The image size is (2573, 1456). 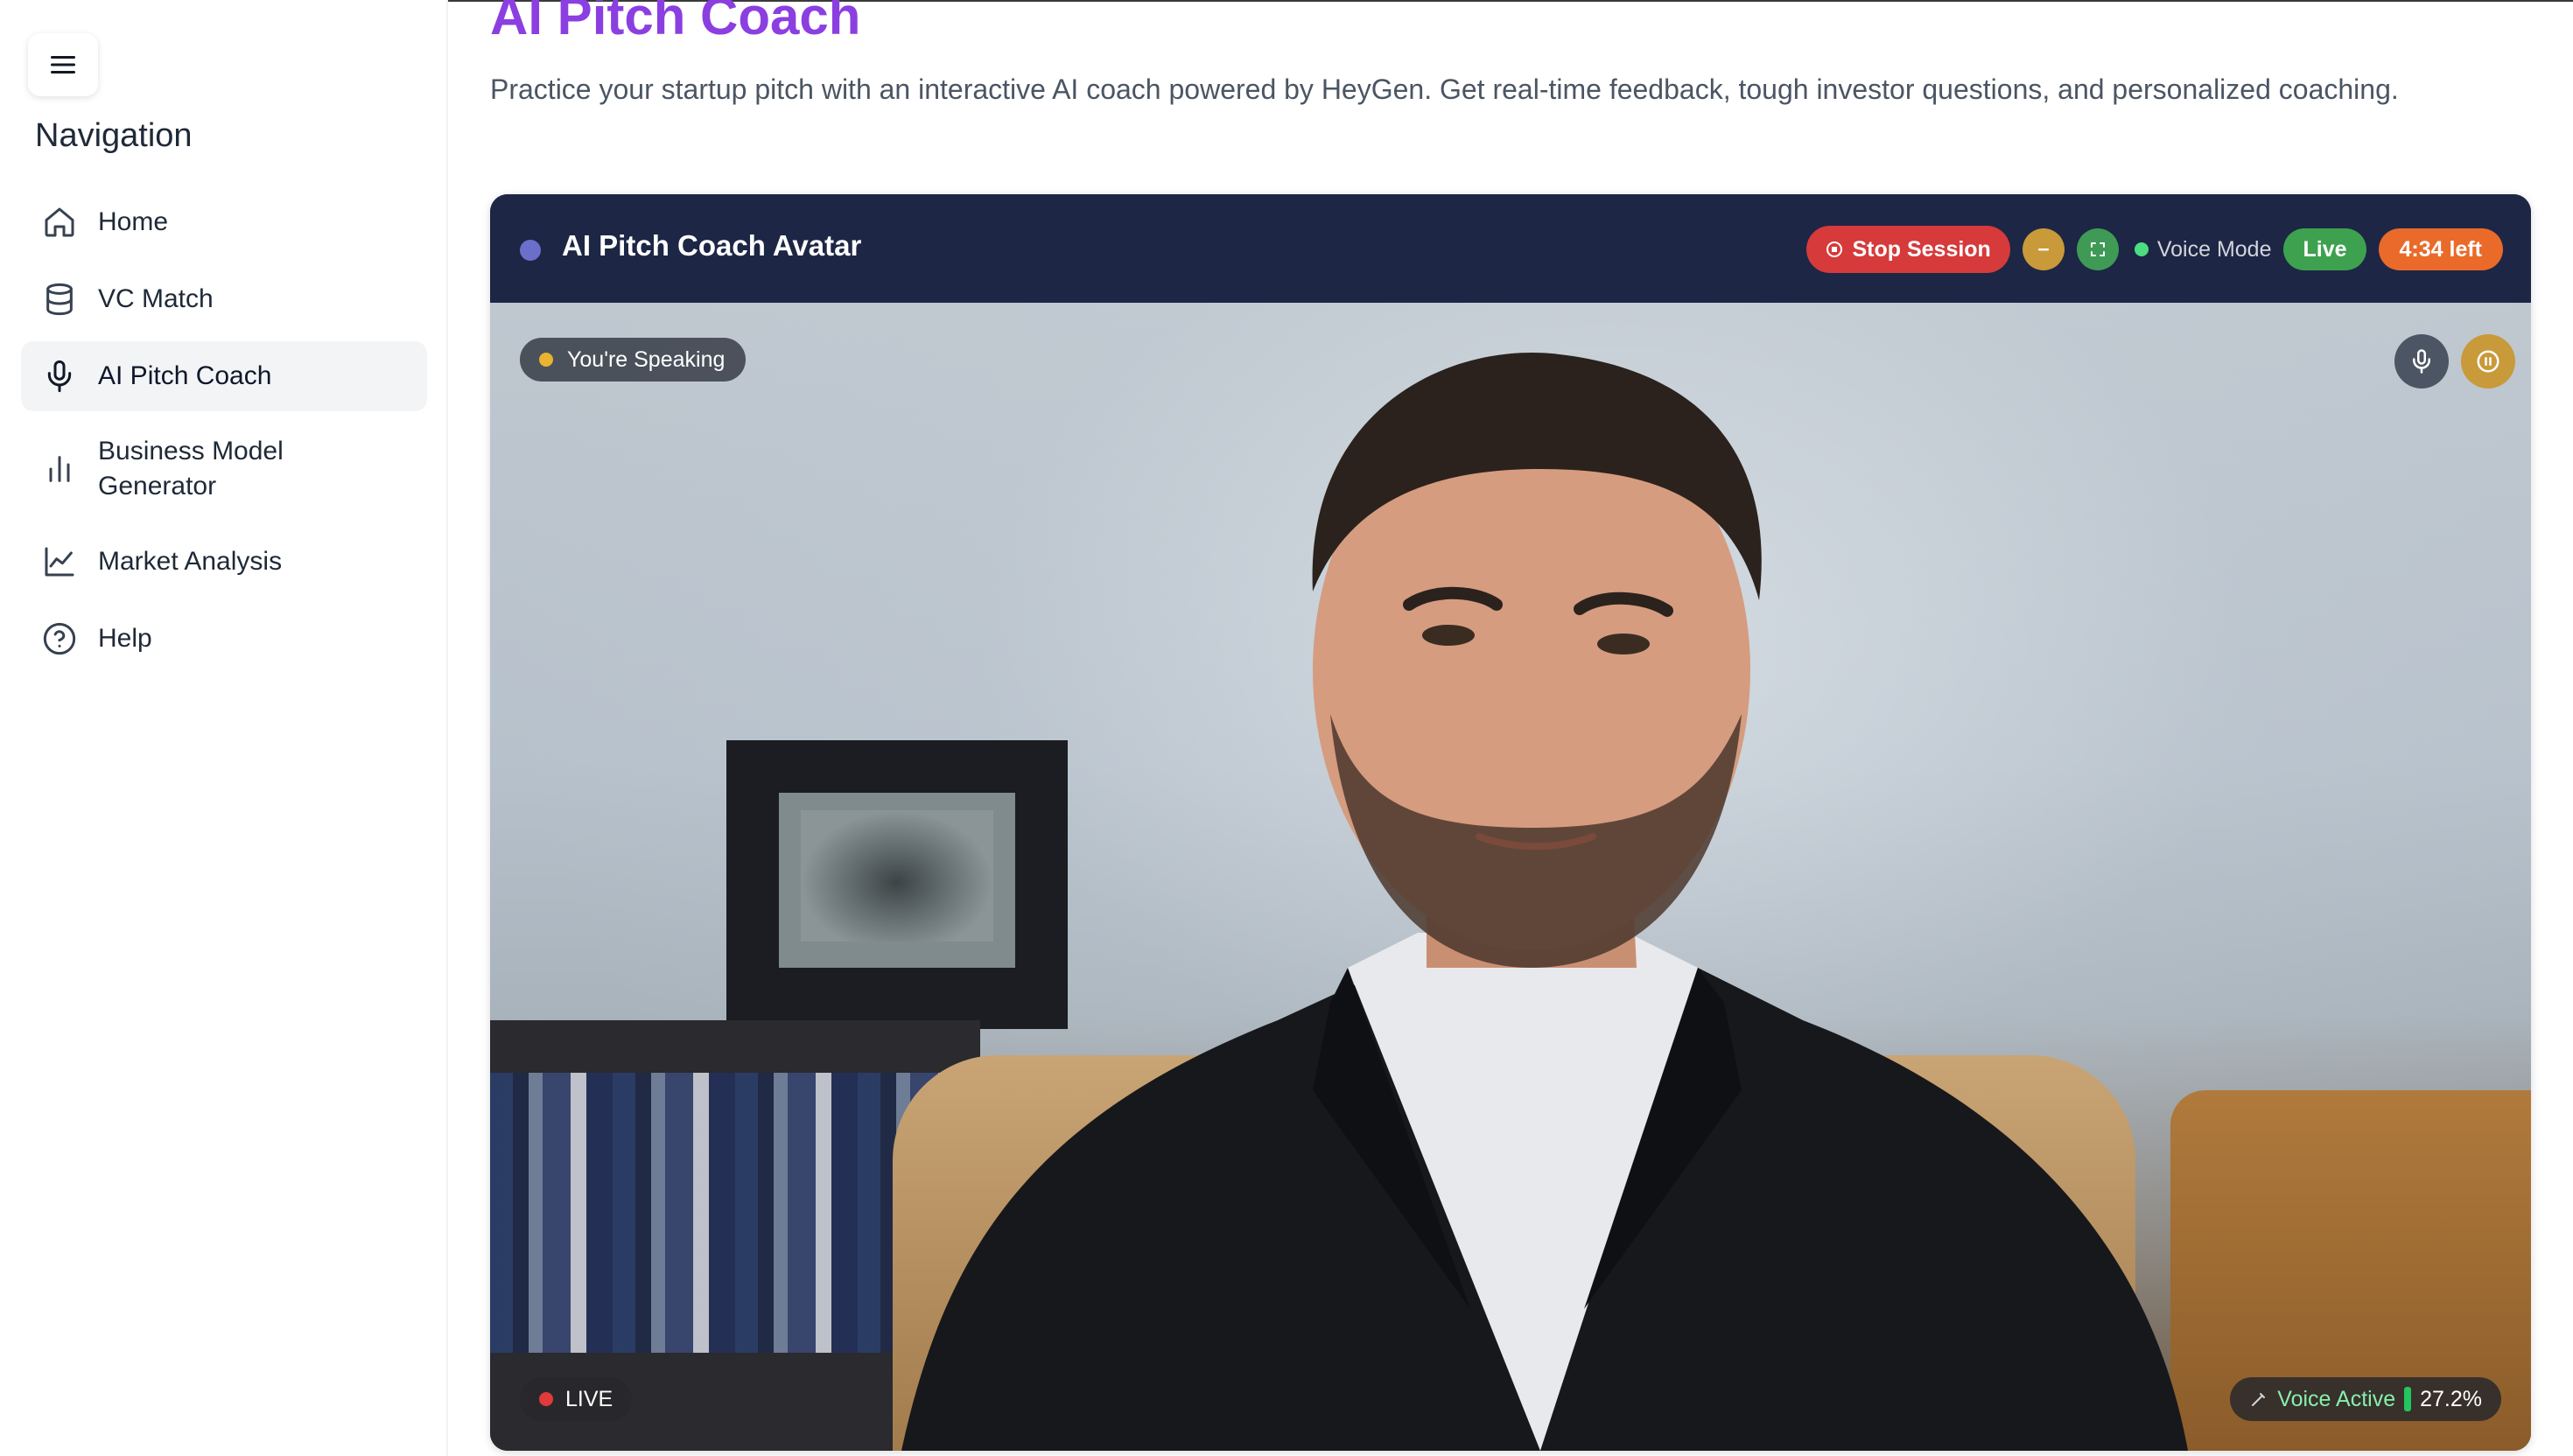 What do you see at coordinates (191, 468) in the screenshot?
I see `sidebar-item-label: Business Model Generator` at bounding box center [191, 468].